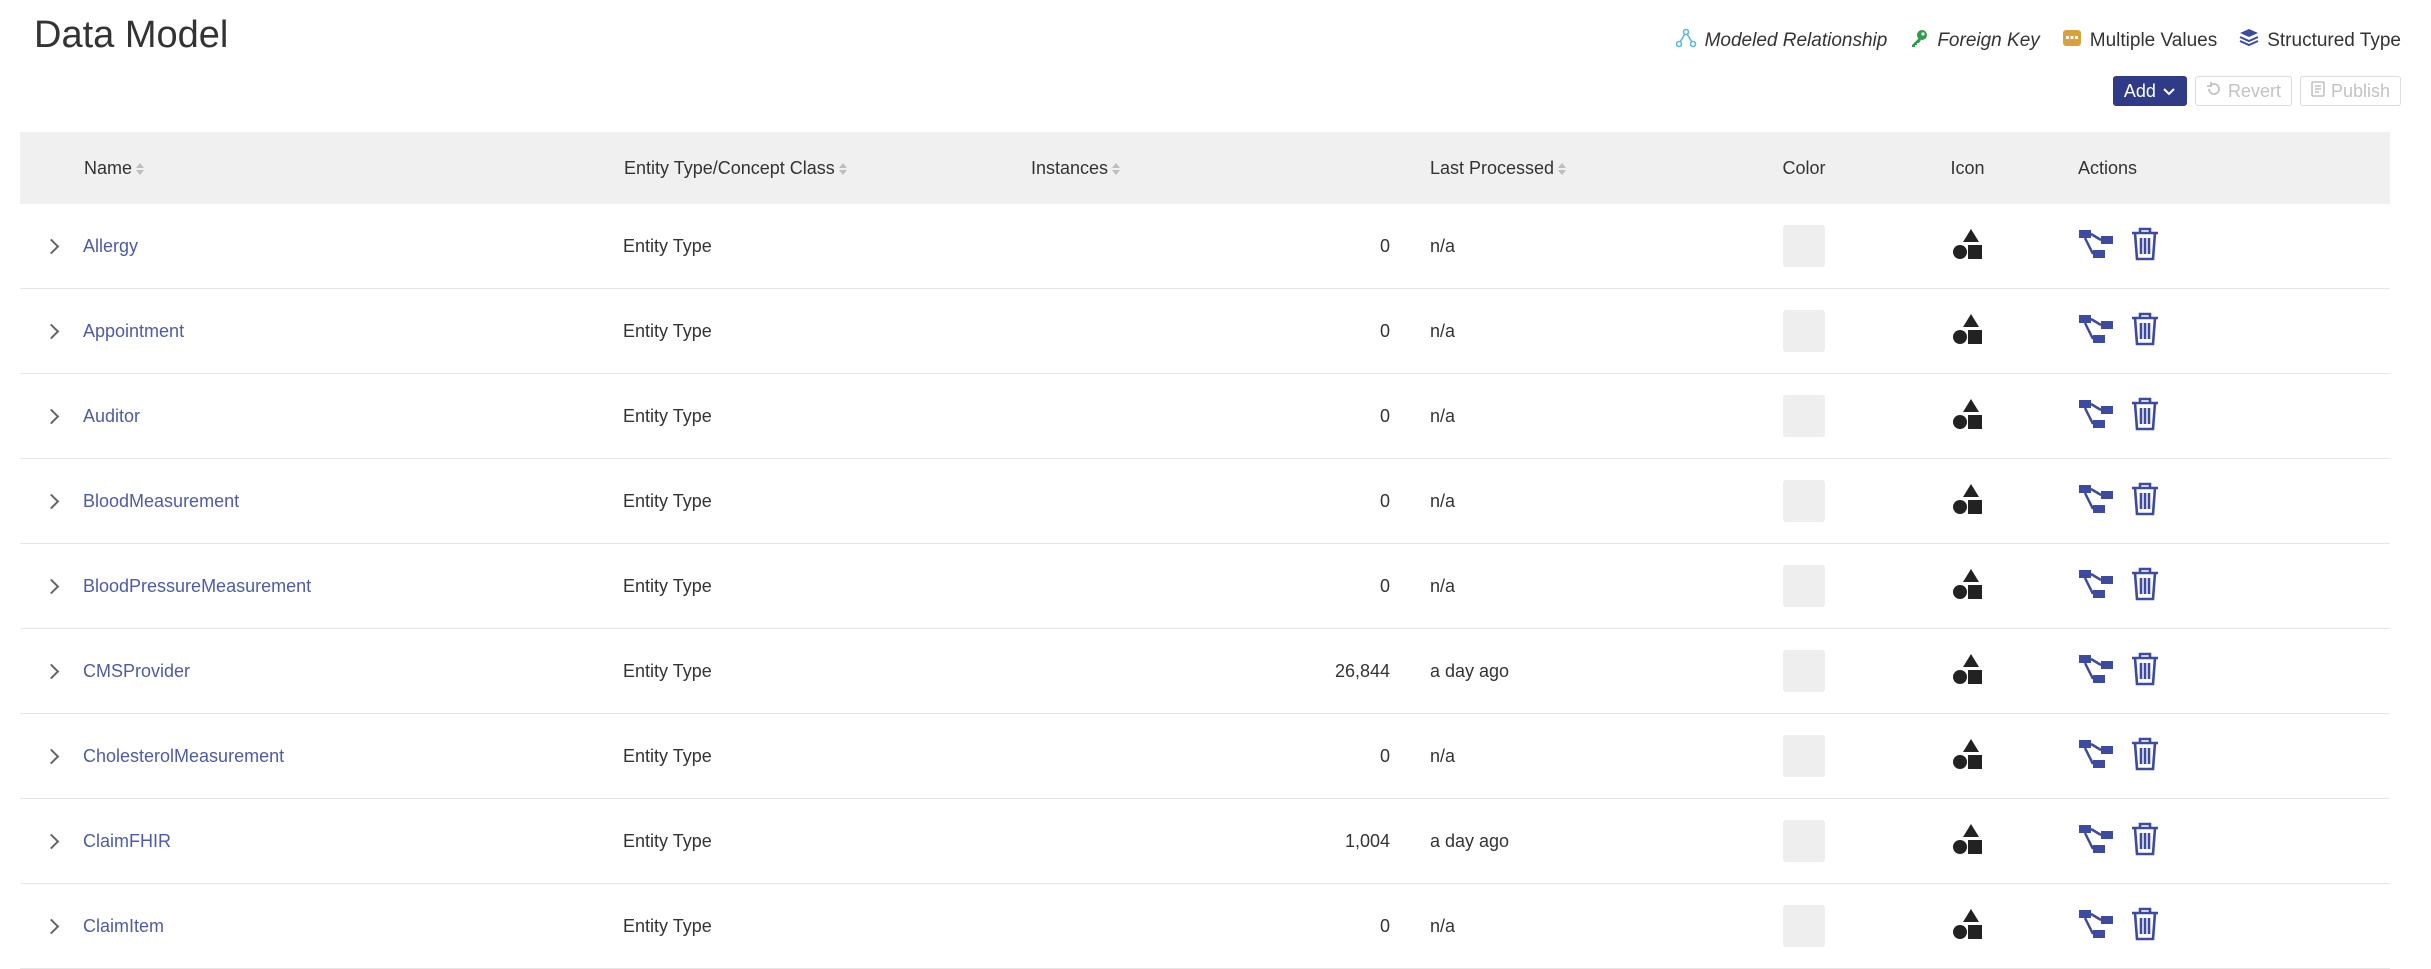 This screenshot has height=969, width=2431. I want to click on publish-button: Publish, so click(2350, 91).